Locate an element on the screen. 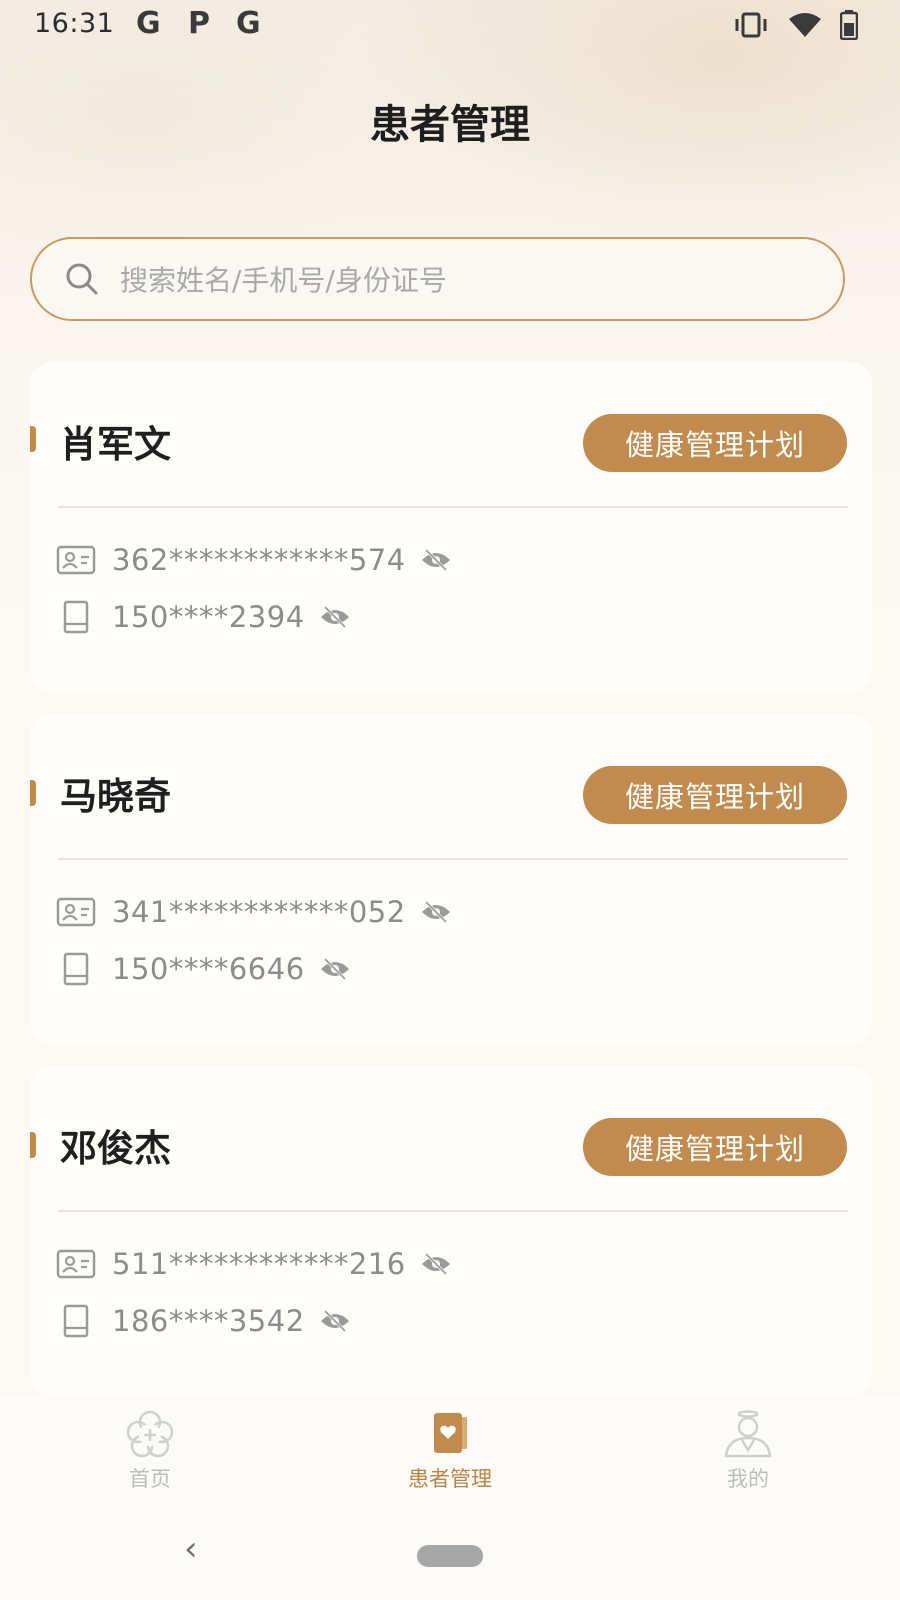 The height and width of the screenshot is (1600, 900). id-number-value: 341************052 is located at coordinates (259, 912).